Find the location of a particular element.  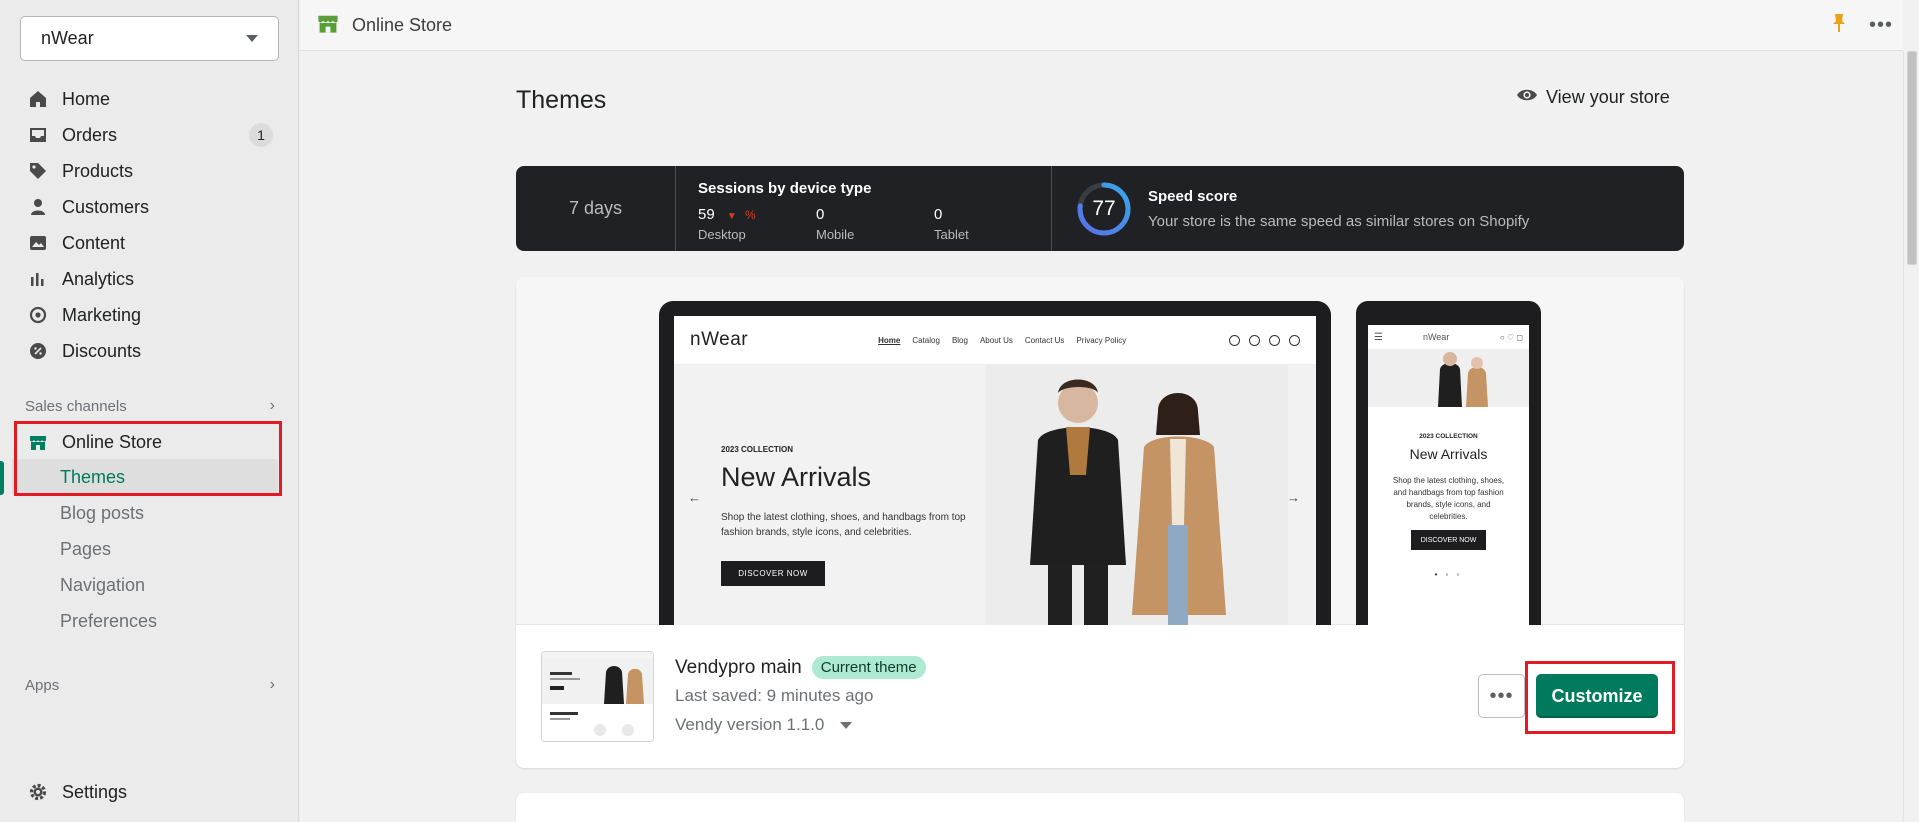

bar-chart-icon is located at coordinates (38, 279).